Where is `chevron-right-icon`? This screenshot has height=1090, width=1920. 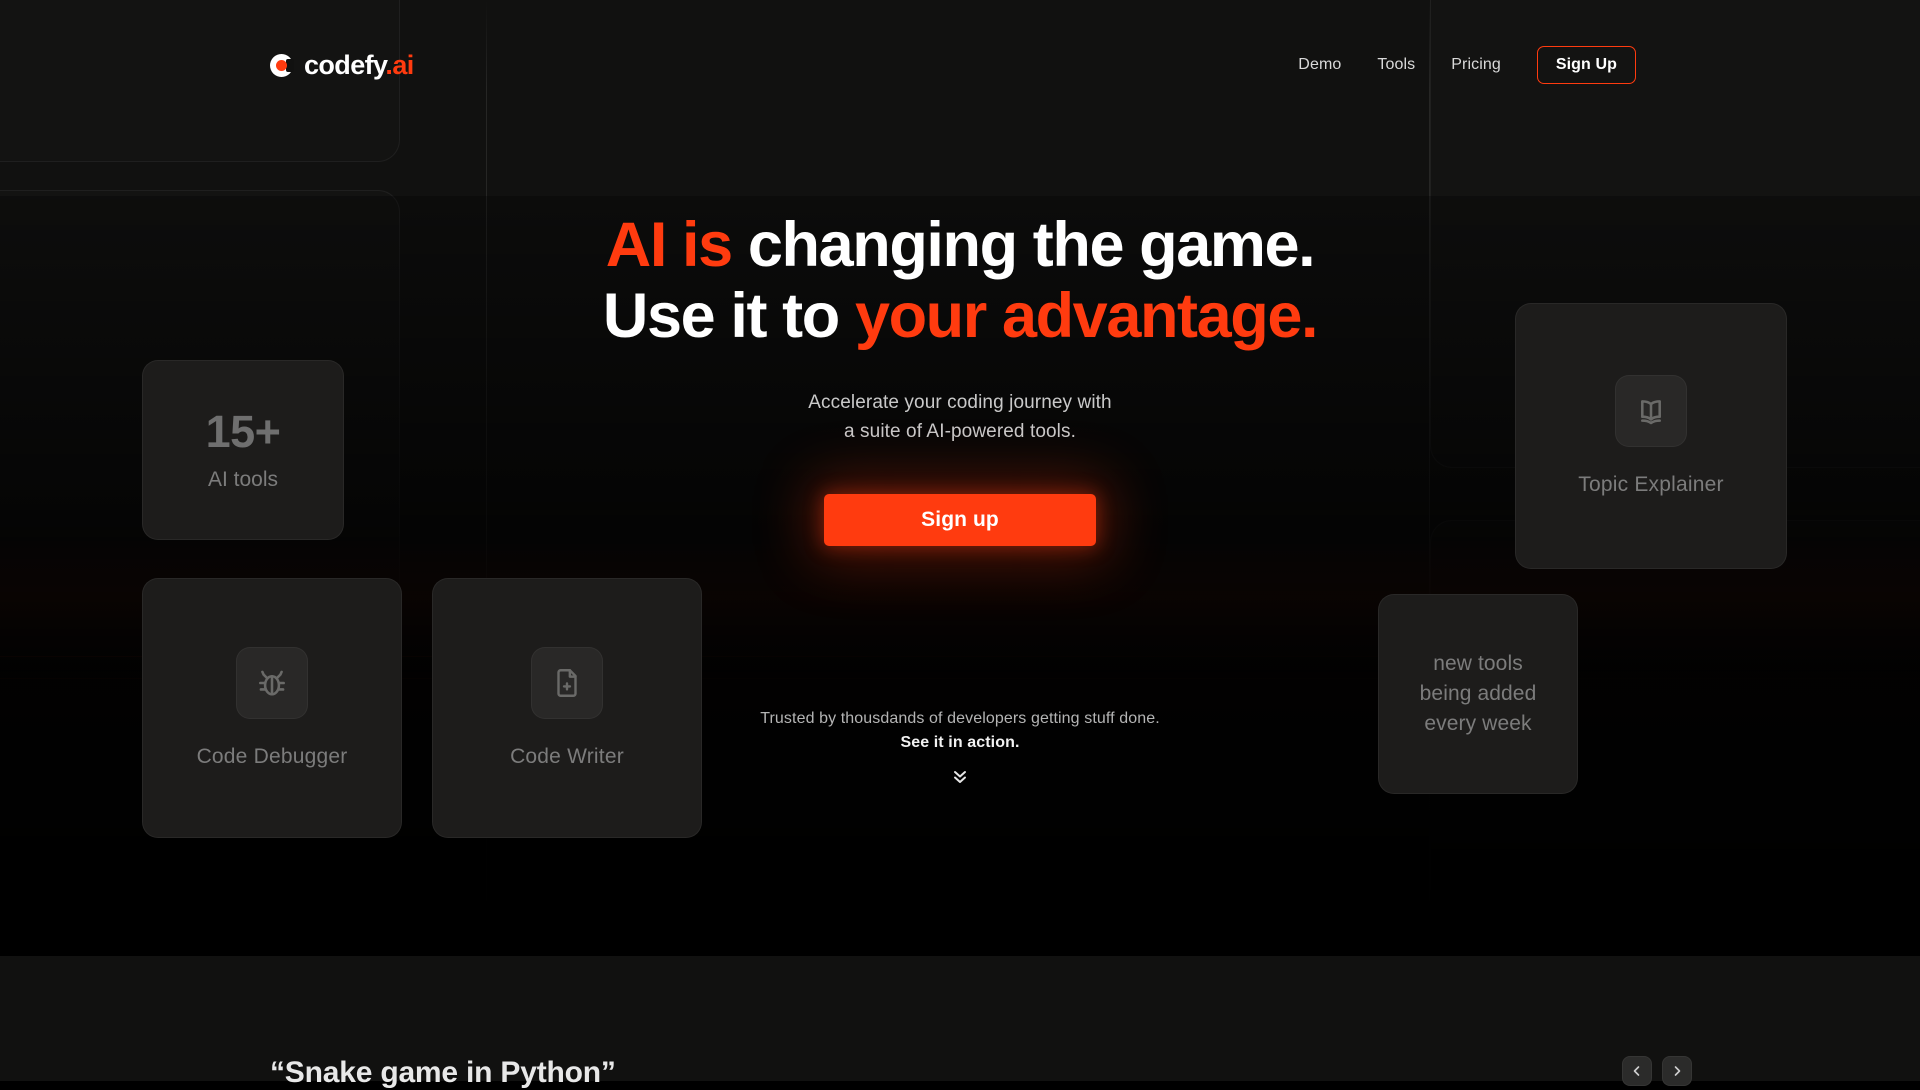
chevron-right-icon is located at coordinates (1677, 1071).